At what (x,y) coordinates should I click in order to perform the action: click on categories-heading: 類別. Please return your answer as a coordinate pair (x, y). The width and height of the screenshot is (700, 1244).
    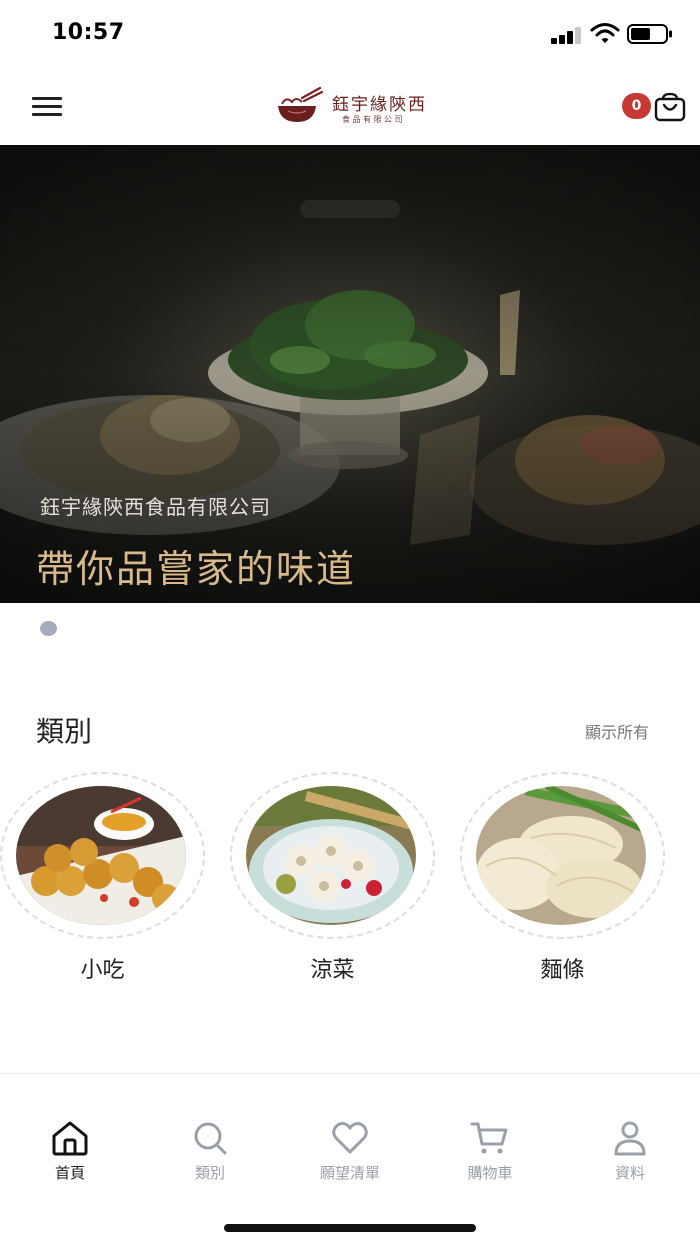
    Looking at the image, I should click on (64, 731).